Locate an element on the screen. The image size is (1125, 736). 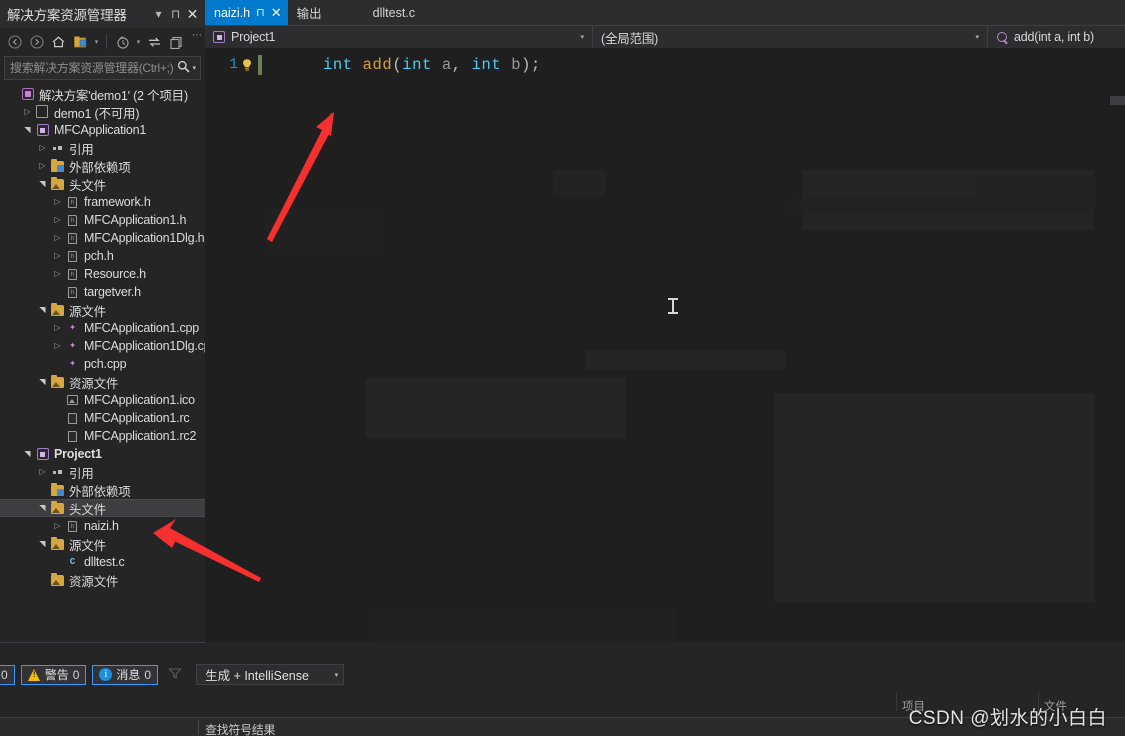
editor-gutter: 1 is located at coordinates (233, 65).